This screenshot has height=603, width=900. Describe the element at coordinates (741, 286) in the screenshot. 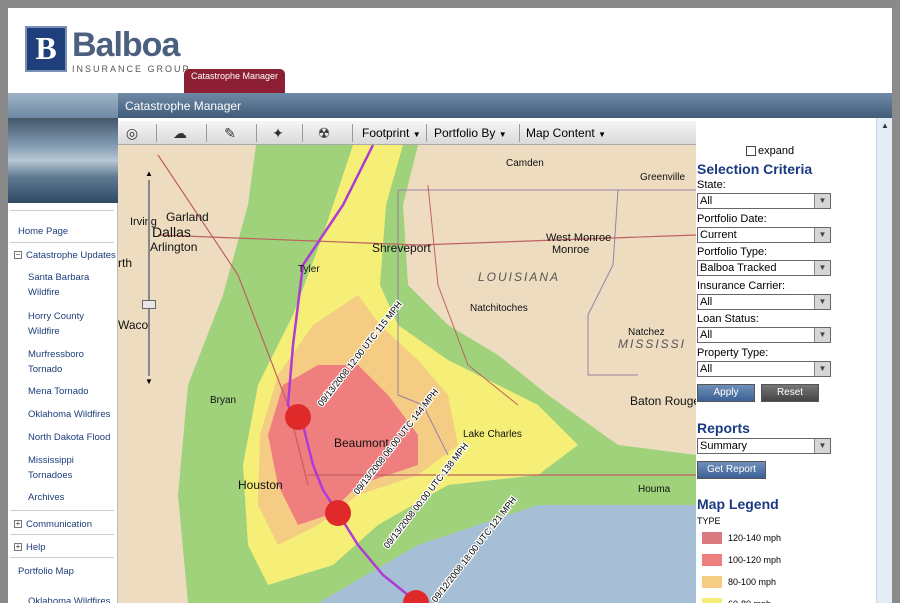

I see `field-label: Insurance Carrier:` at that location.